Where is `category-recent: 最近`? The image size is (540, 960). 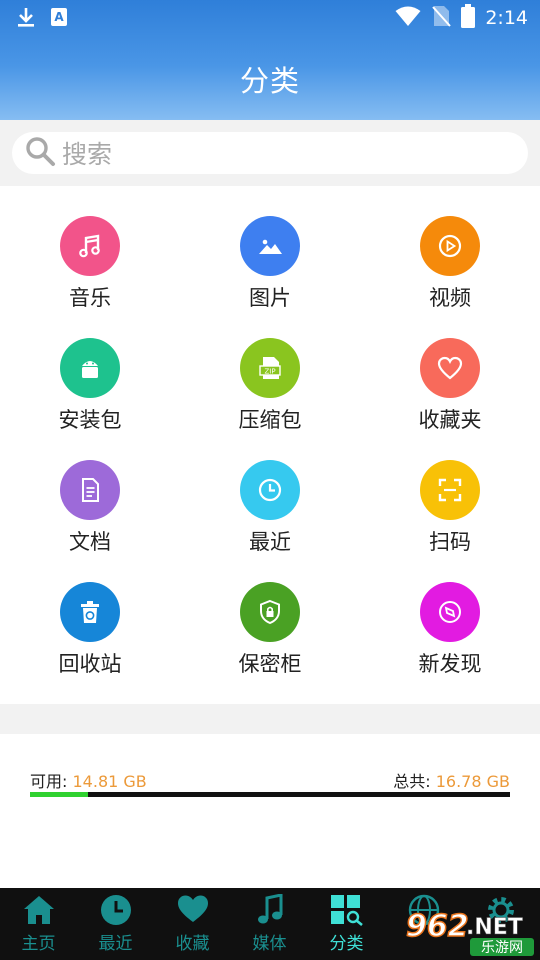 category-recent: 最近 is located at coordinates (270, 510).